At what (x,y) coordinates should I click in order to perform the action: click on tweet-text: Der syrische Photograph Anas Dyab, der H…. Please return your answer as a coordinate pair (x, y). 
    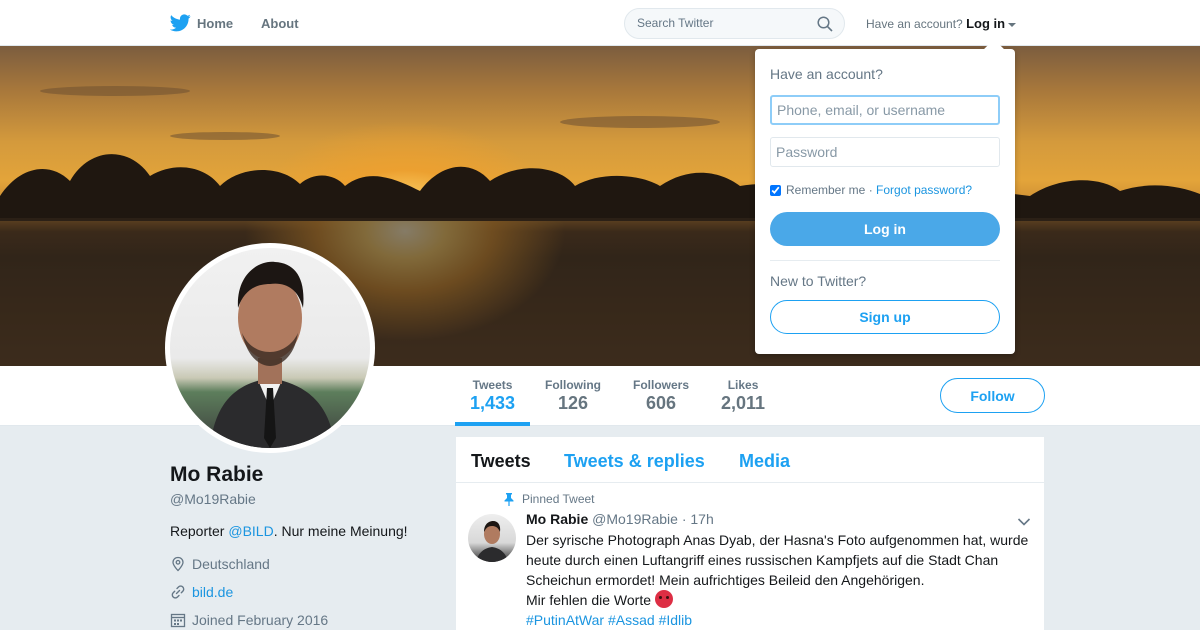
    Looking at the image, I should click on (781, 580).